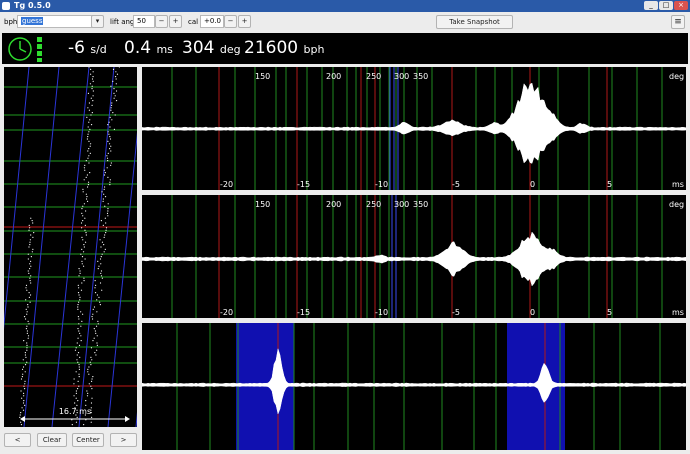  What do you see at coordinates (474, 22) in the screenshot?
I see `take-snapshot-button: Take Snapshot` at bounding box center [474, 22].